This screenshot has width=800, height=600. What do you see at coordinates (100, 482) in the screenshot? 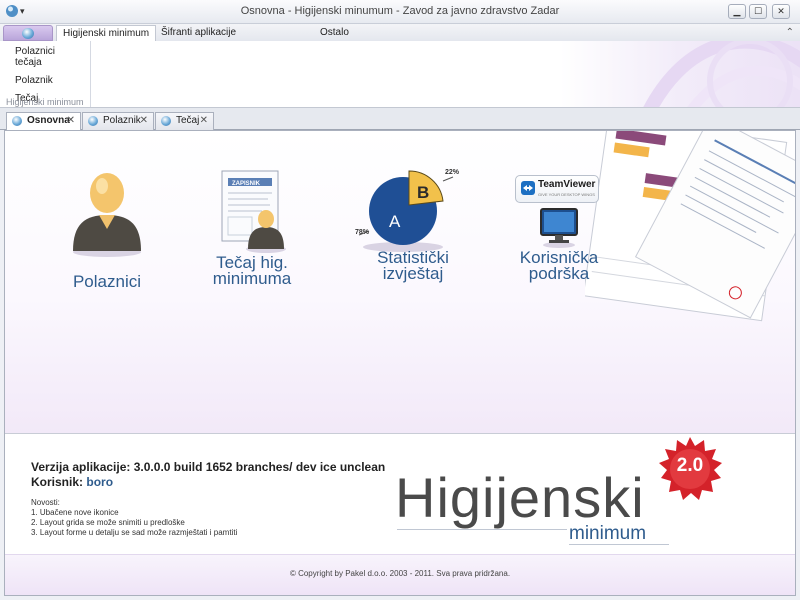
I see `user-value: boro` at bounding box center [100, 482].